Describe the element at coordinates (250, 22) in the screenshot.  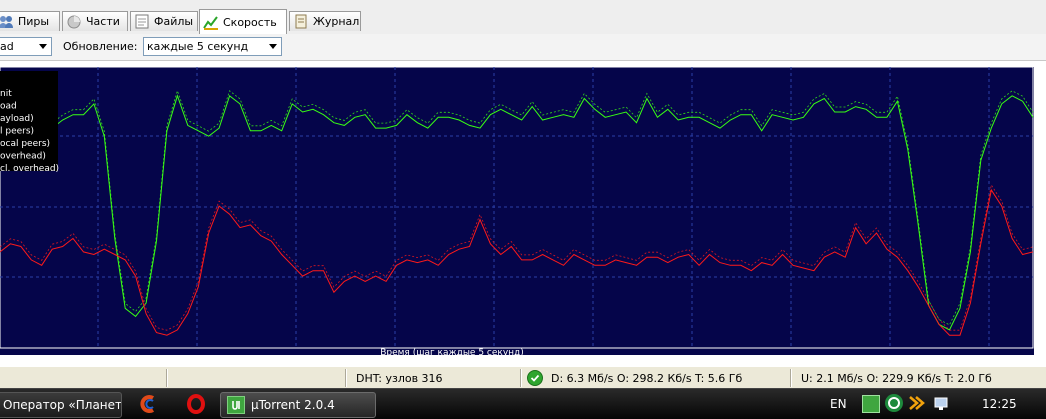
I see `tab-label: Скорость` at that location.